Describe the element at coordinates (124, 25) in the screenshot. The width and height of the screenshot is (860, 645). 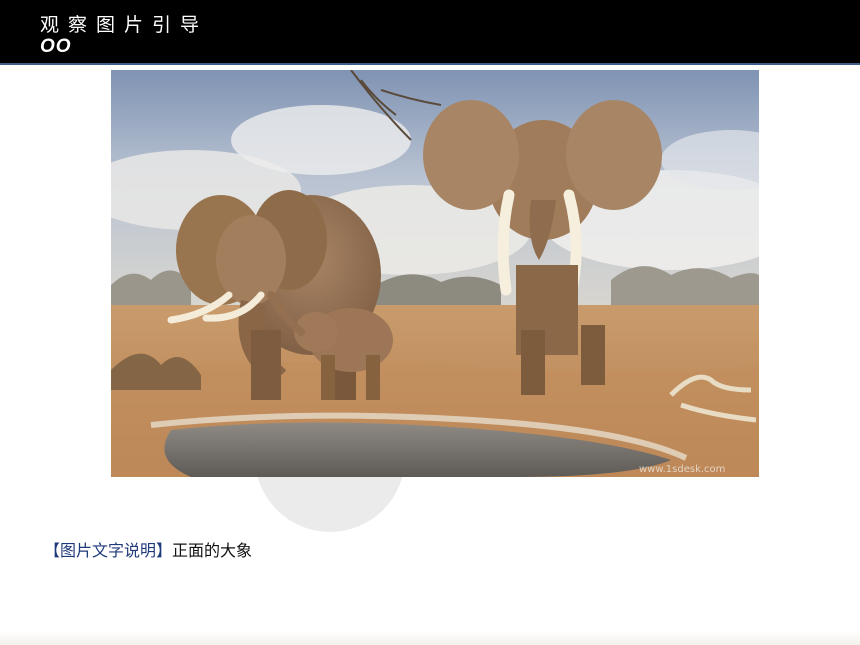
I see `page-title: 观察图片引导` at that location.